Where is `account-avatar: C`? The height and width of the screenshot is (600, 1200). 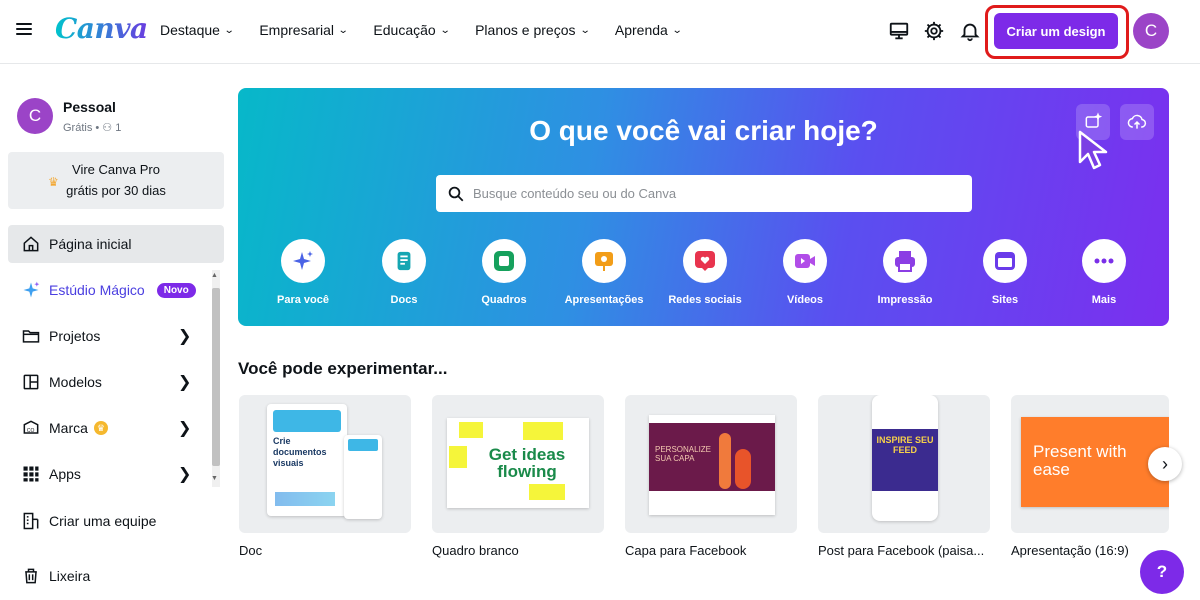 account-avatar: C is located at coordinates (35, 116).